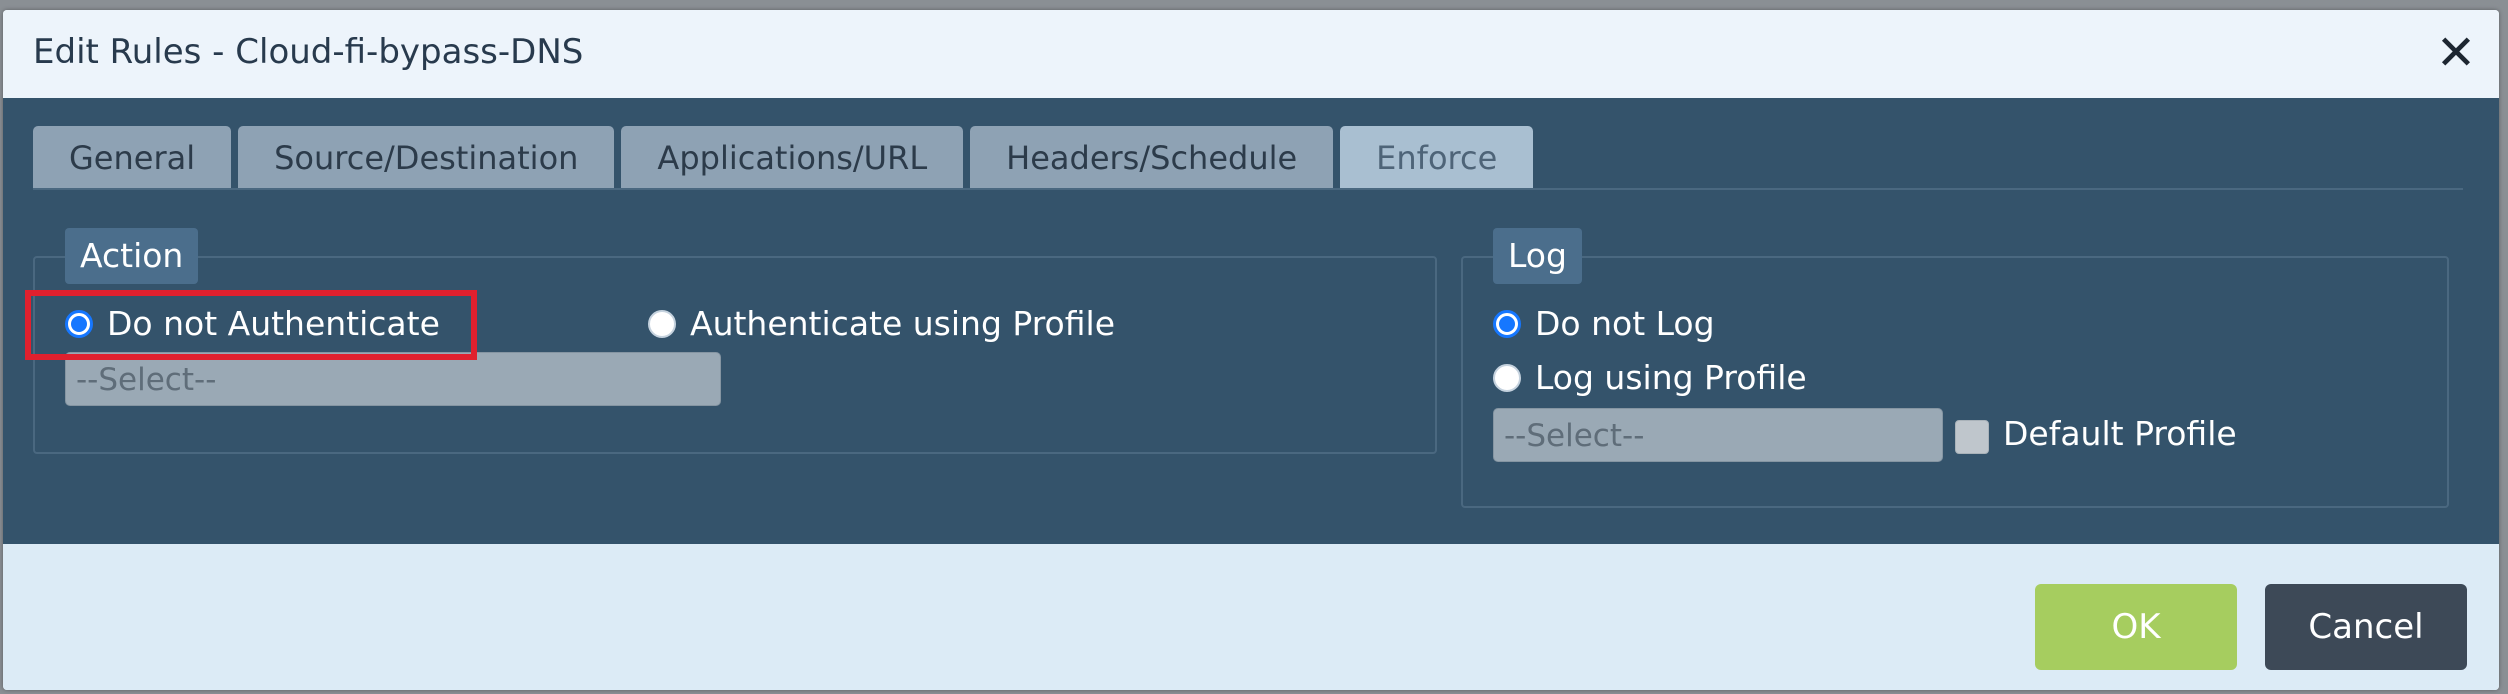  I want to click on tab-applications-url: Applications/URL, so click(792, 157).